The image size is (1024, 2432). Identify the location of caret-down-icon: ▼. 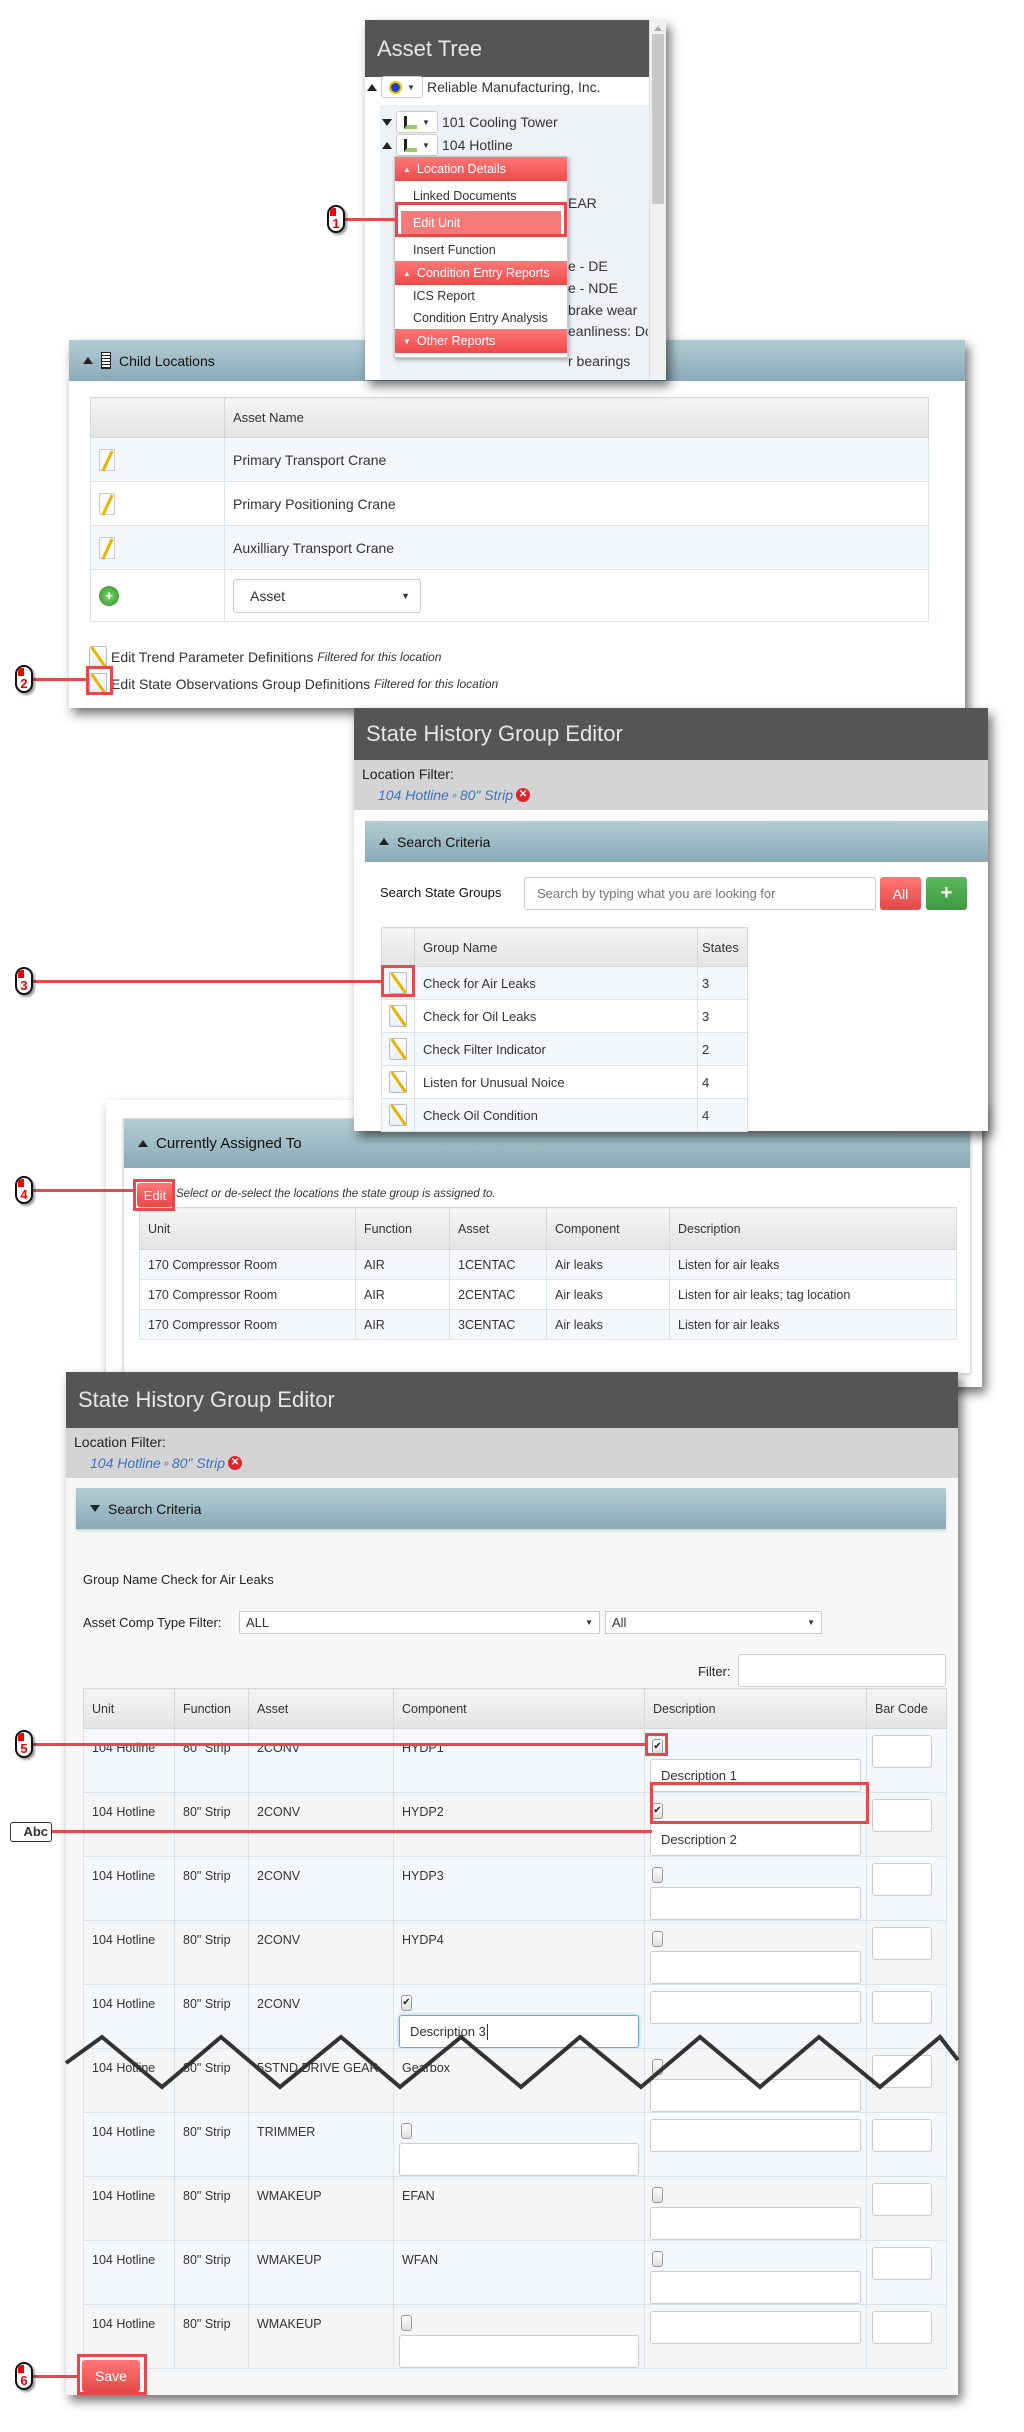
(426, 122).